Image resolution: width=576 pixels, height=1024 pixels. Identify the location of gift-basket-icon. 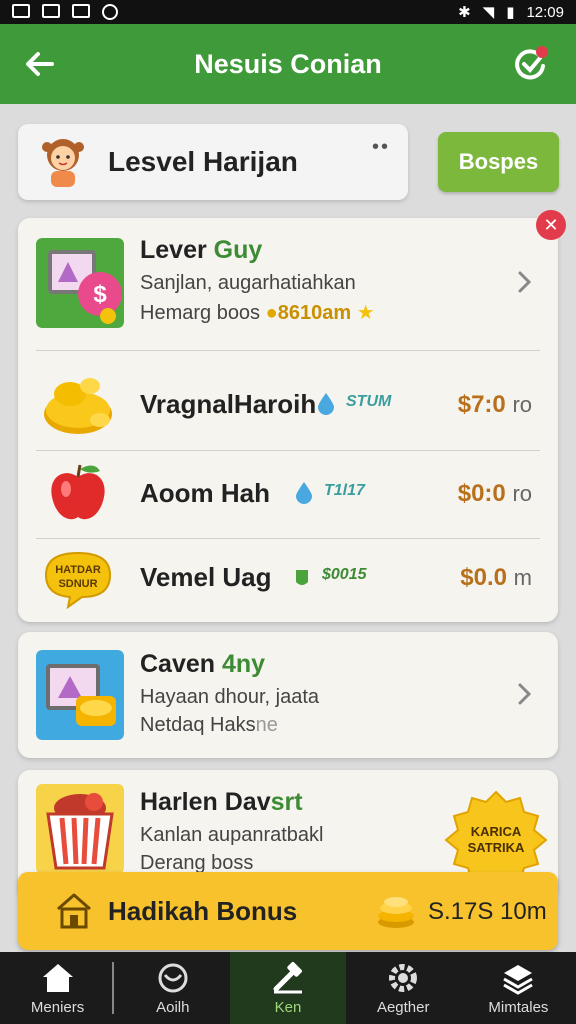
(80, 829).